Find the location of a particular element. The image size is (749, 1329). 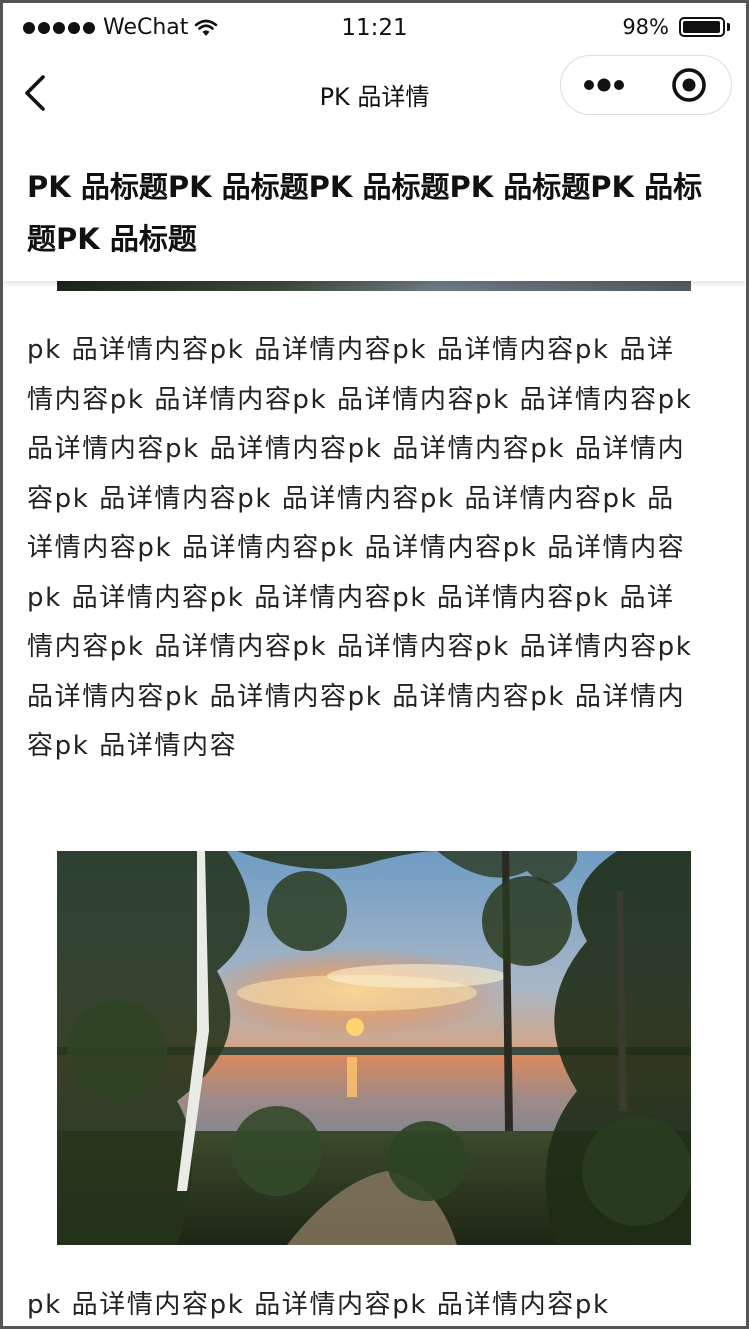

battery-percentage: 98% is located at coordinates (645, 27).